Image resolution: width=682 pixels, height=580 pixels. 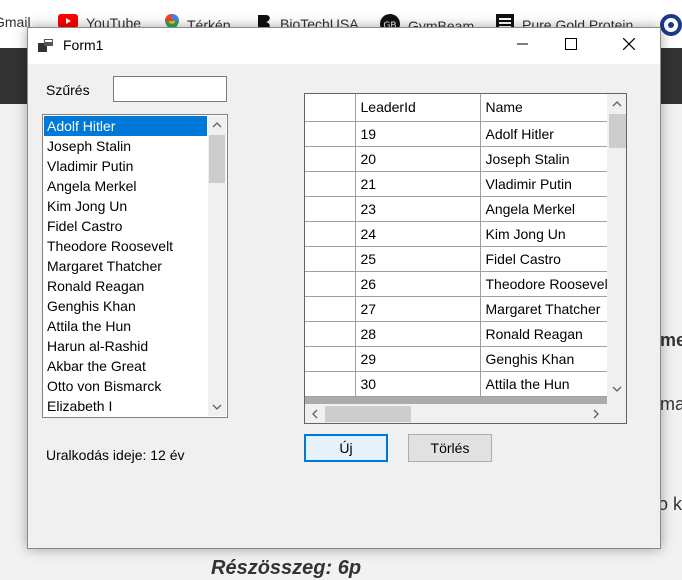 I want to click on minimize-button, so click(x=523, y=46).